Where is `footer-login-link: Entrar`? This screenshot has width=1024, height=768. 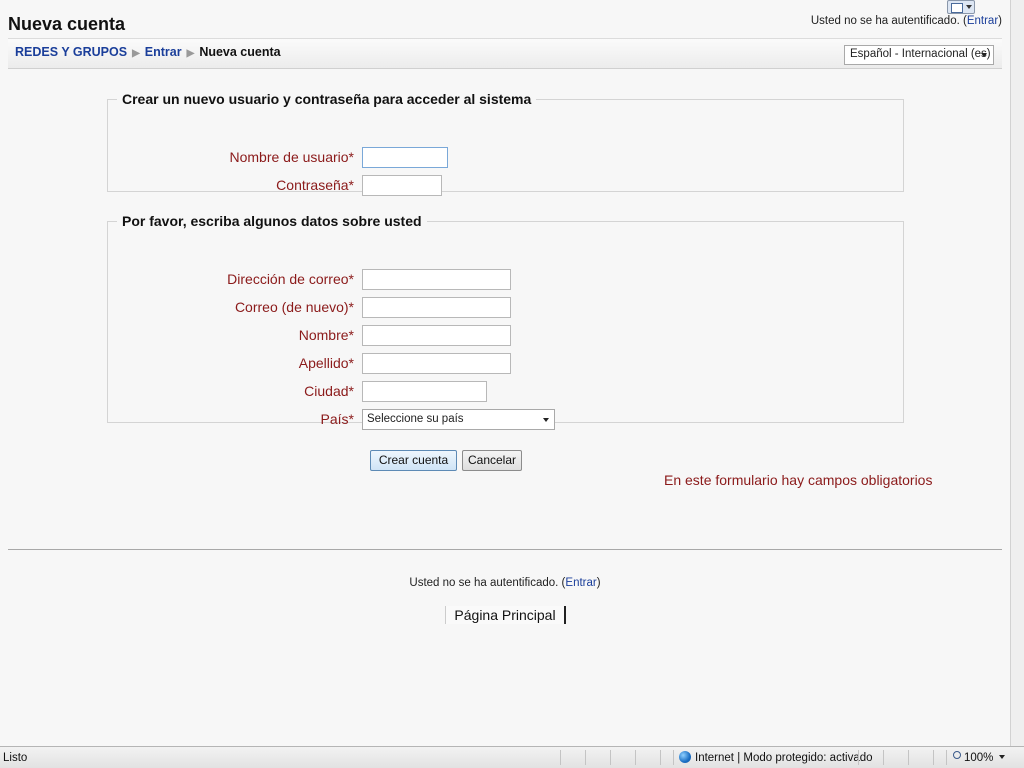 footer-login-link: Entrar is located at coordinates (580, 583).